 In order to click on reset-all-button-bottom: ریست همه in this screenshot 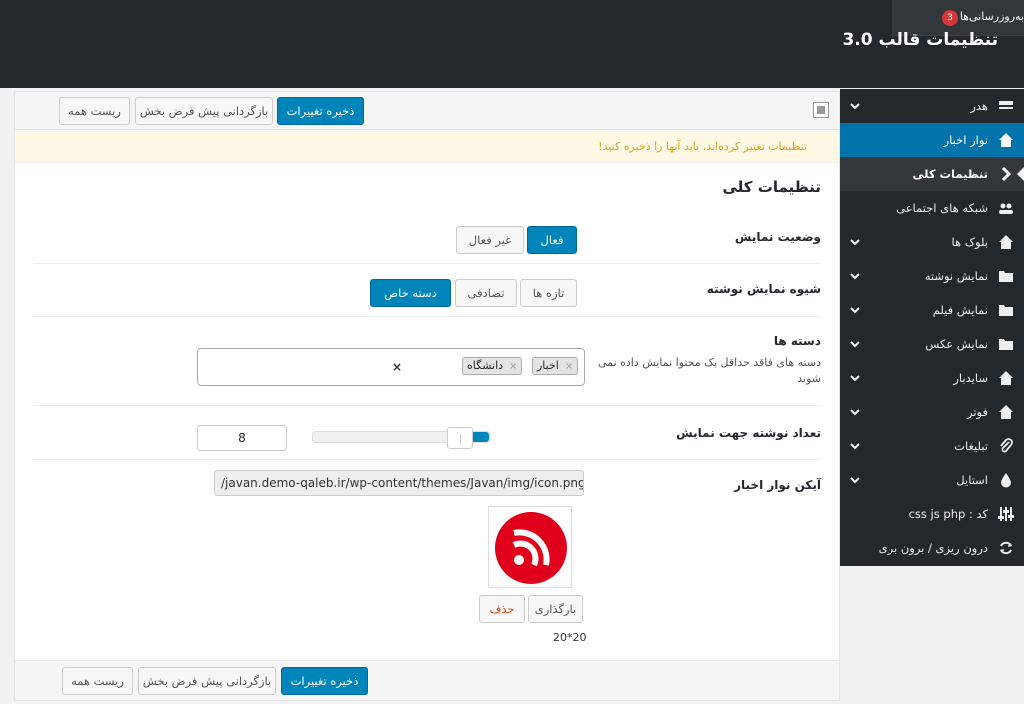, I will do `click(97, 681)`.